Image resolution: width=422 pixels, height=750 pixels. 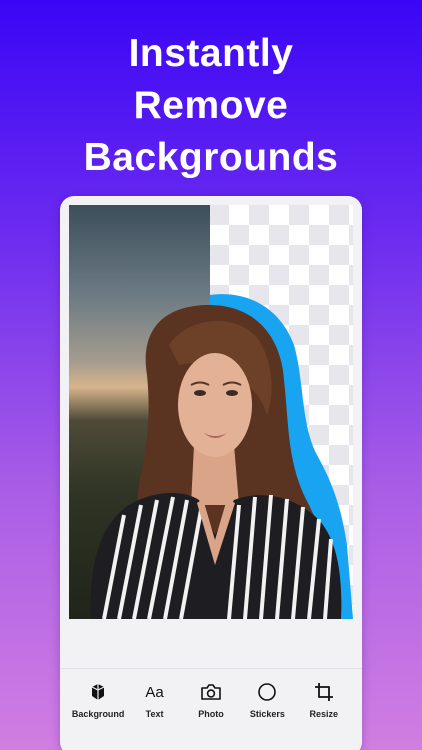 What do you see at coordinates (154, 692) in the screenshot?
I see `text-icon: Aa` at bounding box center [154, 692].